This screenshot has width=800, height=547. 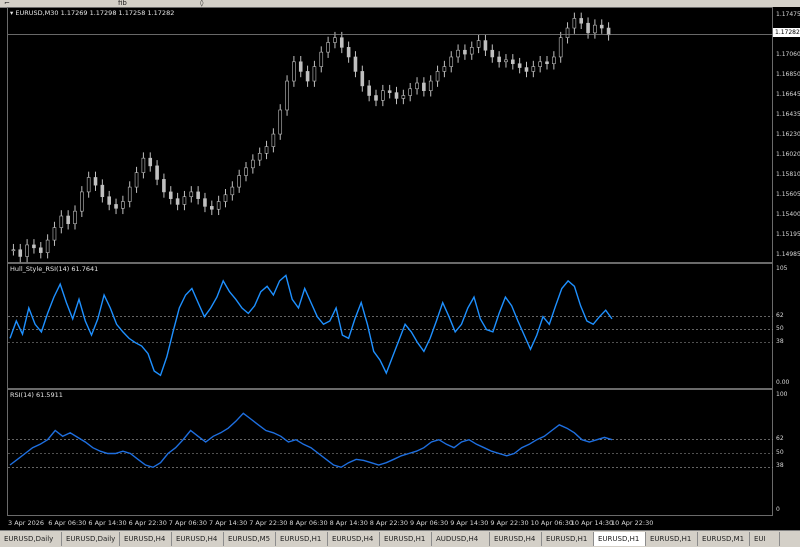 I want to click on price-tick-label: 1.16645, so click(x=788, y=94).